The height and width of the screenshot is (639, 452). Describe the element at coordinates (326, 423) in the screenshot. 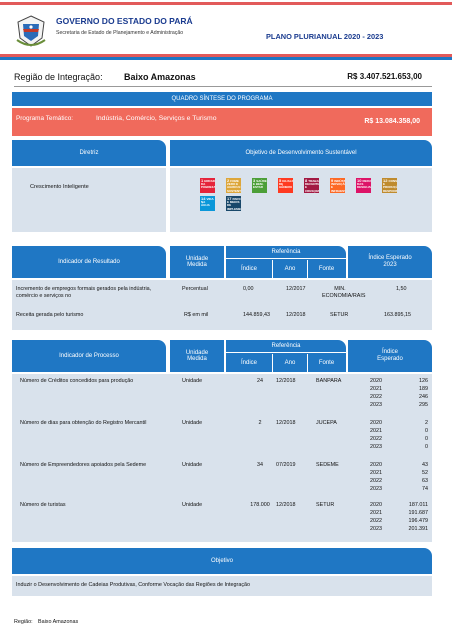

I see `process-row-source: JUCEPA` at that location.